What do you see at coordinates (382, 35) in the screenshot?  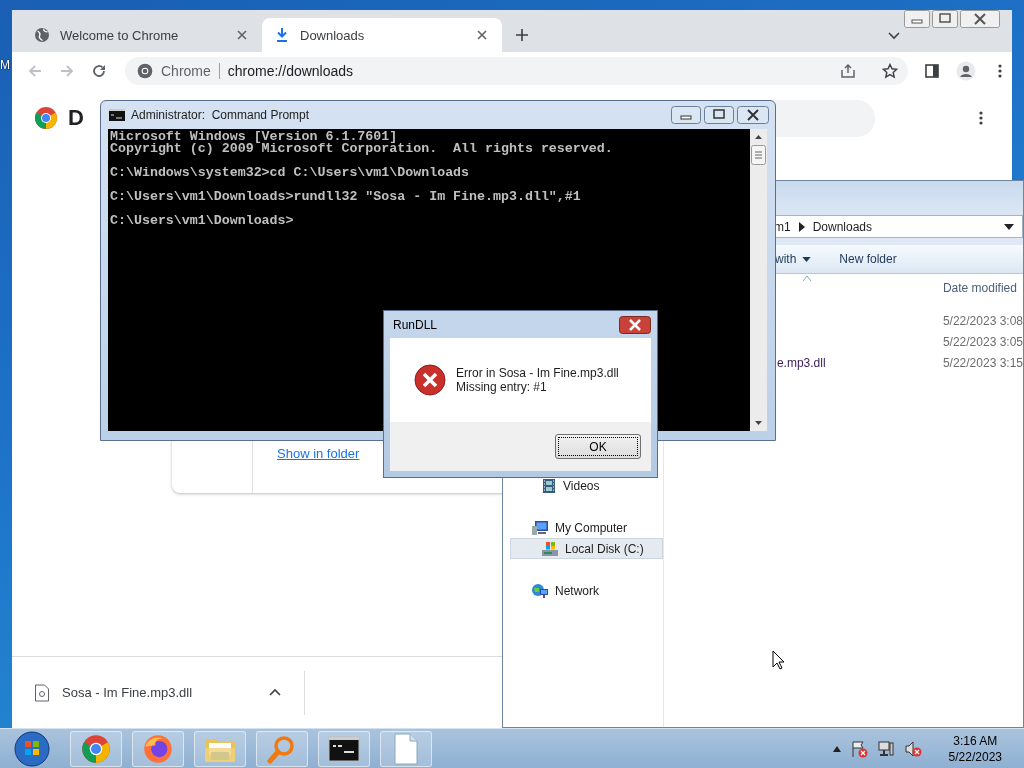 I see `browser-tab: Downloads` at bounding box center [382, 35].